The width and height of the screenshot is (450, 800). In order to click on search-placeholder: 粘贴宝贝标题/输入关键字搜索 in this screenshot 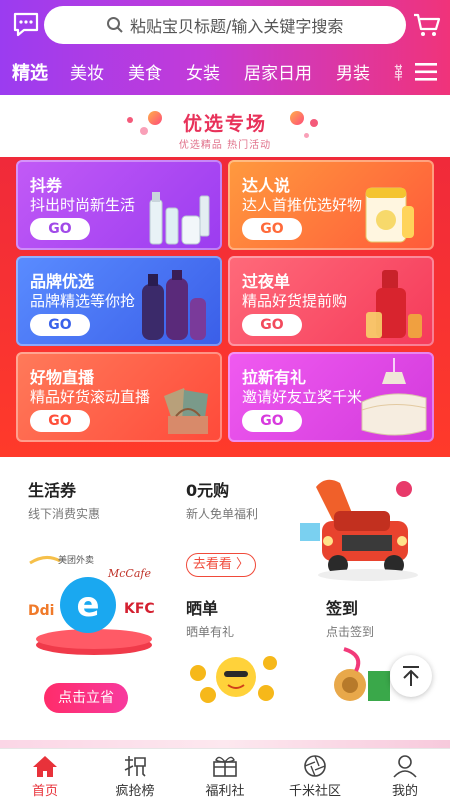, I will do `click(237, 26)`.